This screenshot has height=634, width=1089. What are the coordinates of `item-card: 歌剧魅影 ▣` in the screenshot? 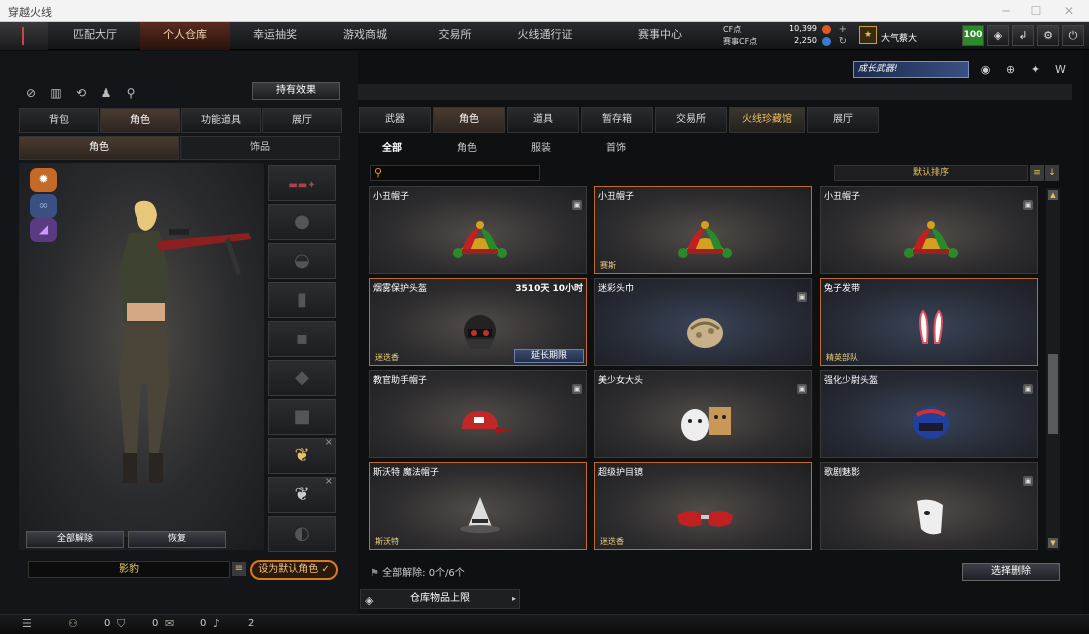 It's located at (929, 506).